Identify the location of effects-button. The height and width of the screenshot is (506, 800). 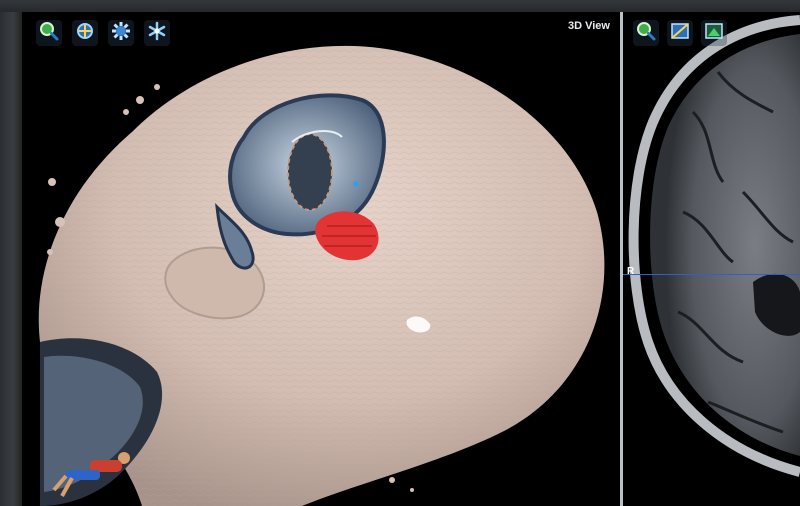
(157, 33).